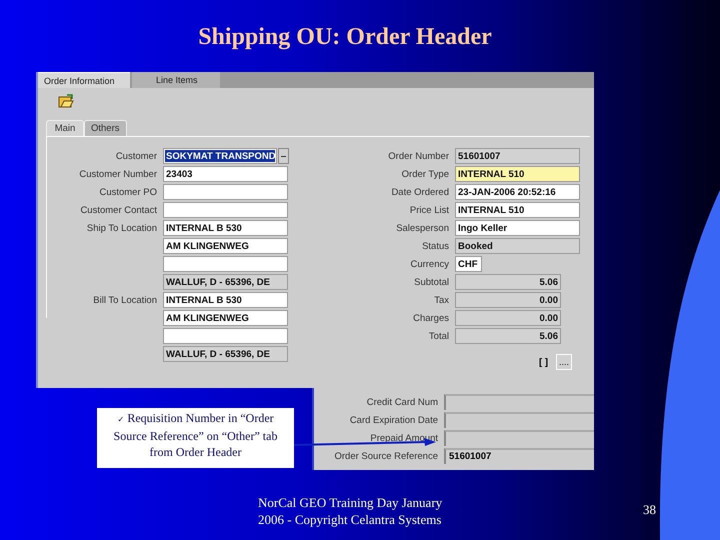  I want to click on input-field: SOKYMAT TRANSPOND, so click(220, 156).